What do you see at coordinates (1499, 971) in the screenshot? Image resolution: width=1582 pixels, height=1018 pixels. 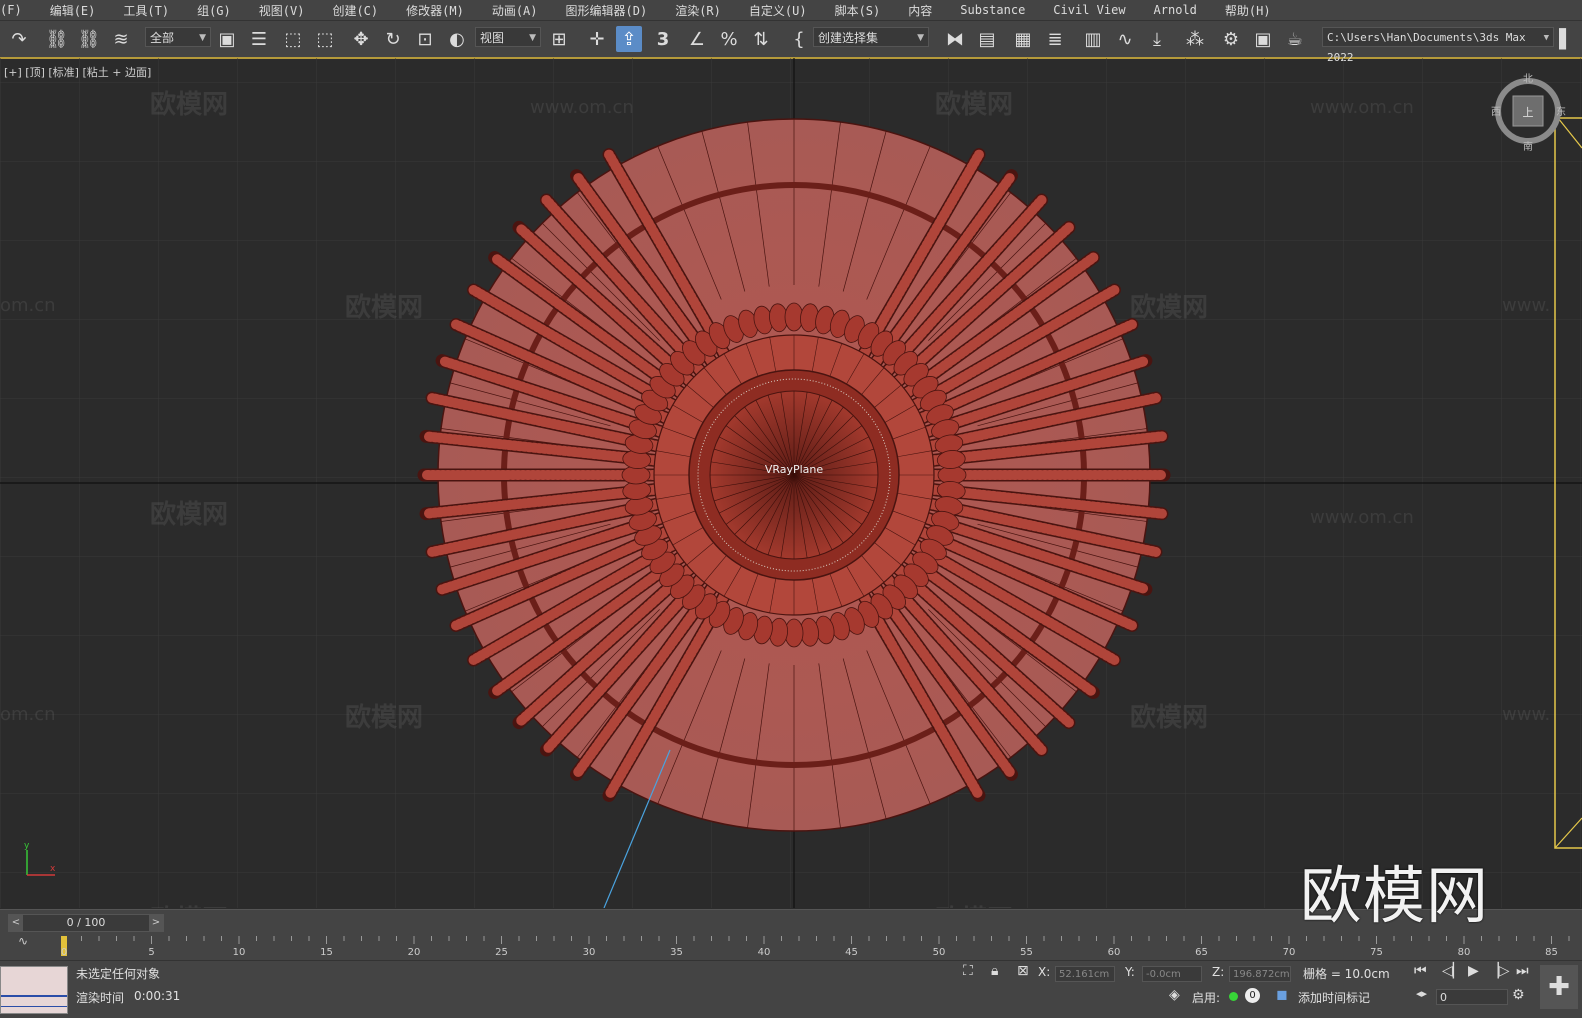 I see `next-frame-icon: ▕▷` at bounding box center [1499, 971].